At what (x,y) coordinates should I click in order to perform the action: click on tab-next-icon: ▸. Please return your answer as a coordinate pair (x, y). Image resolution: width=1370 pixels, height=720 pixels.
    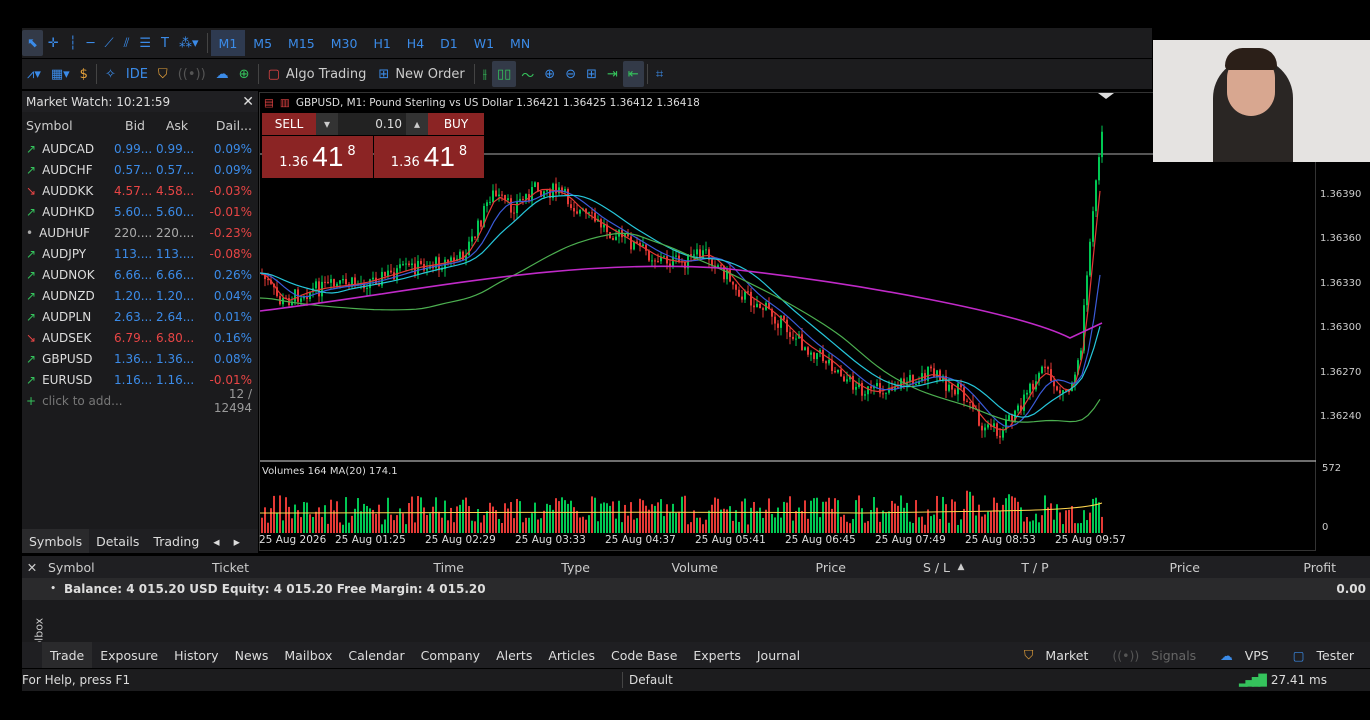
    Looking at the image, I should click on (237, 541).